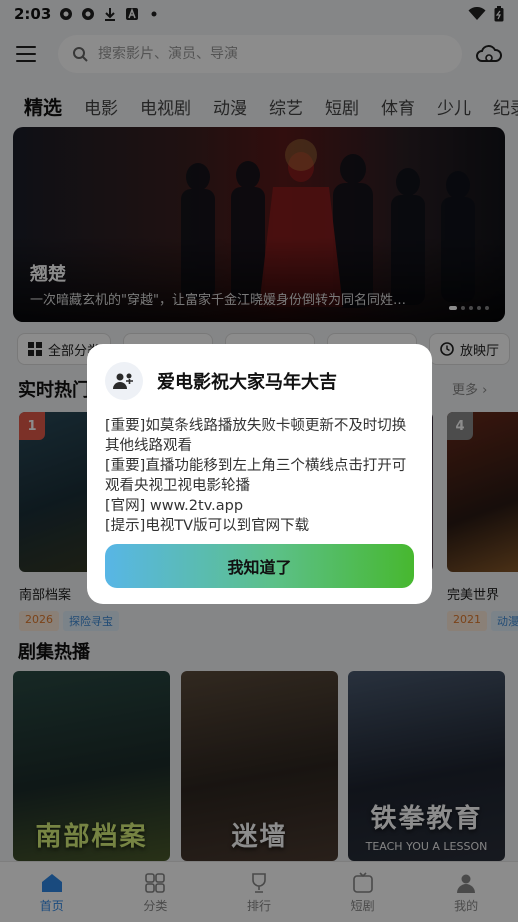 The image size is (518, 922). Describe the element at coordinates (256, 436) in the screenshot. I see `dialog-line: [重要]如莫条线路播放失败卡顿更新不及时切换其他线路观看` at that location.